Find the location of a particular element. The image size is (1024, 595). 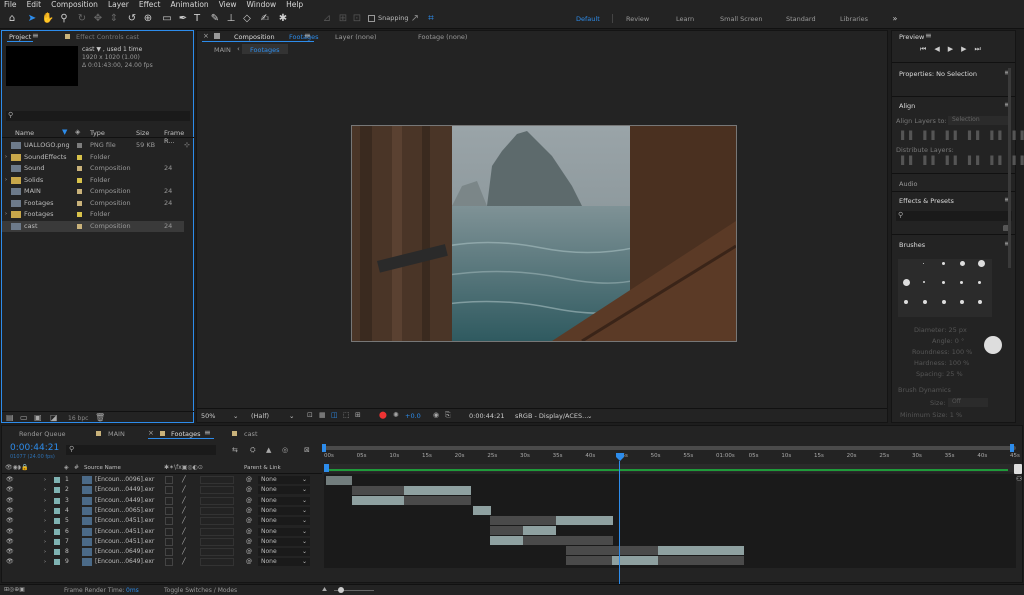

timeline-layer-row: 👁 › 6 [Encoun...0451].exr ╱ @ None ⌄ is located at coordinates (162, 532).